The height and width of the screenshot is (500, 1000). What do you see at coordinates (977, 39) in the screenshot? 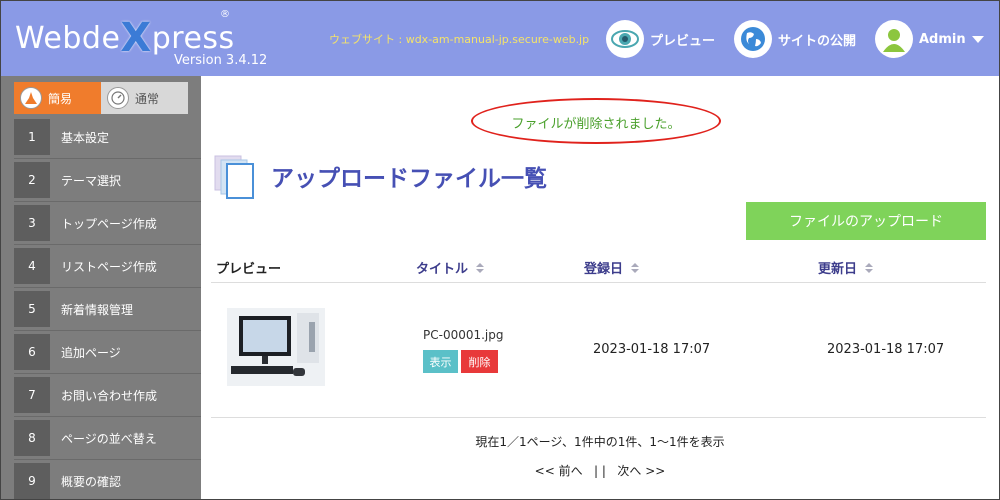
I see `chevron-down-icon` at bounding box center [977, 39].